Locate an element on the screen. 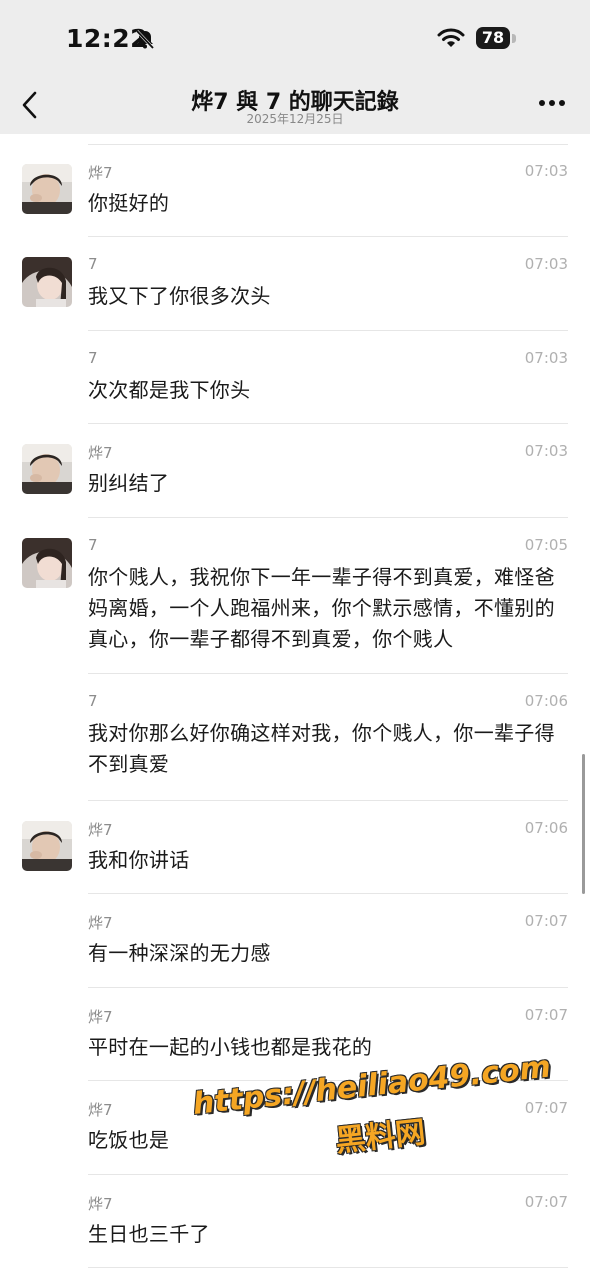 The image size is (590, 1280). message-time: 07:05 is located at coordinates (546, 545).